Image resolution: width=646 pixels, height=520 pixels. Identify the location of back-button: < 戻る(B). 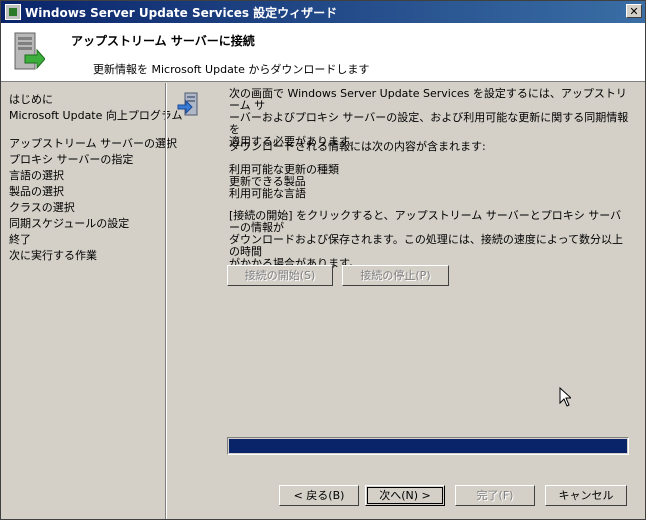
(319, 495).